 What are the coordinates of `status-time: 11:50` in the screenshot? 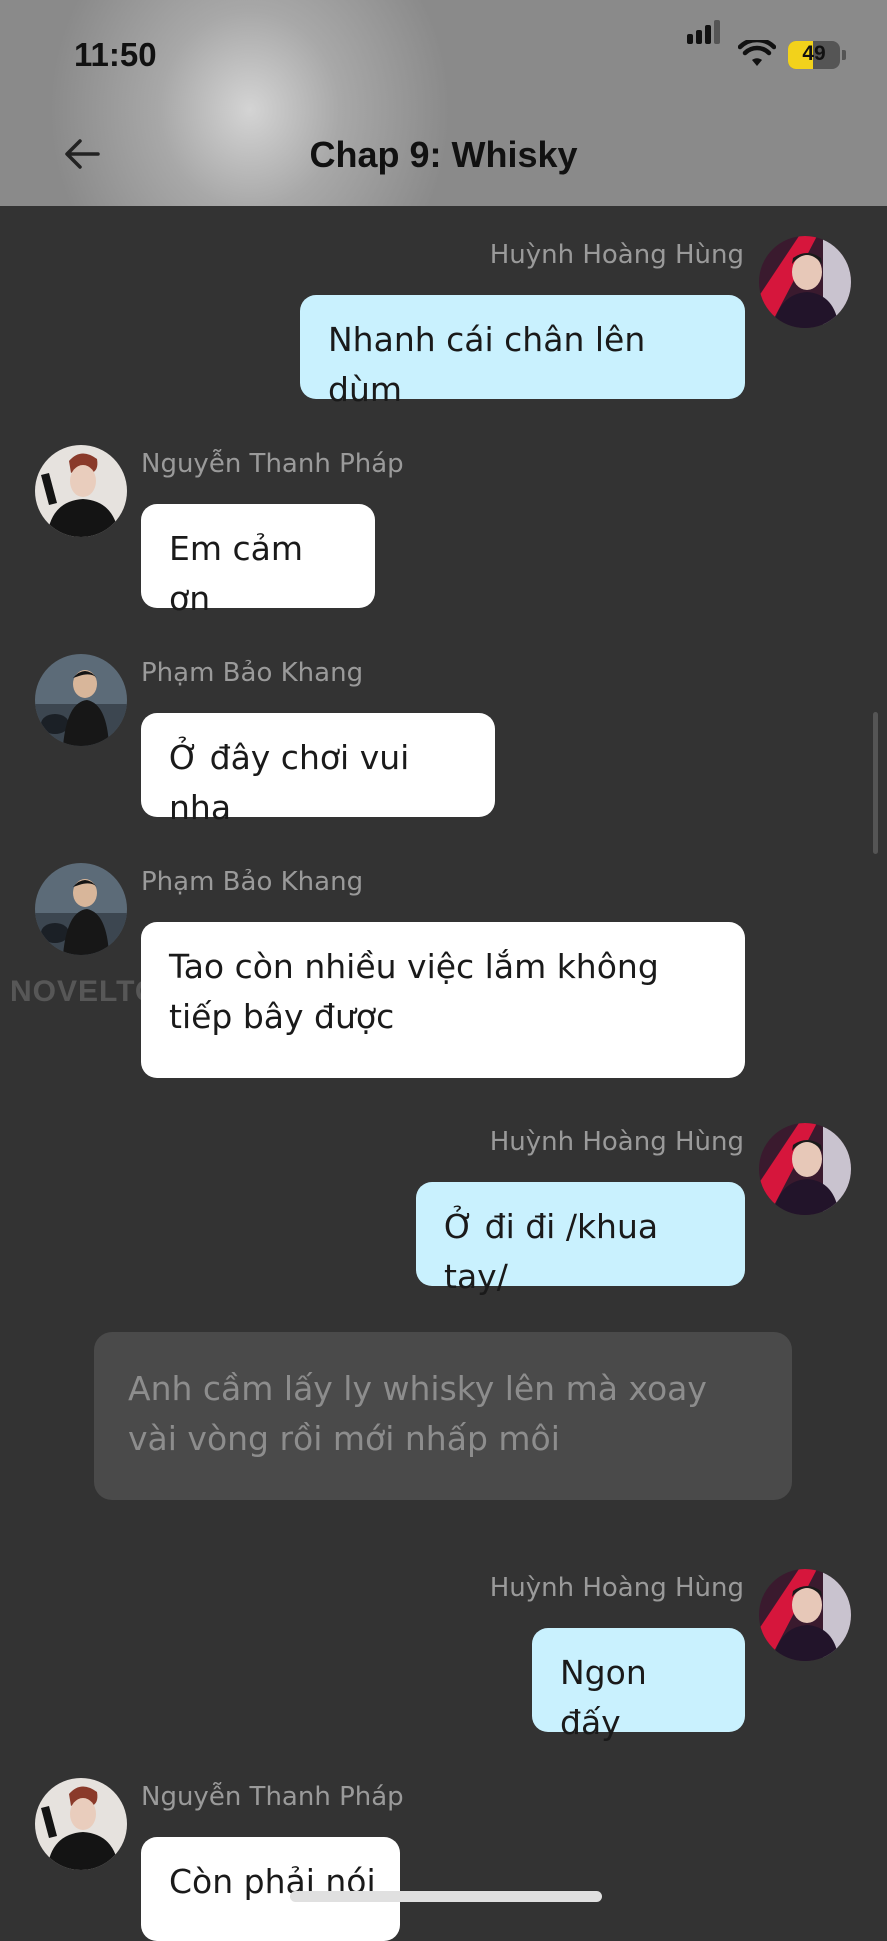 It's located at (115, 54).